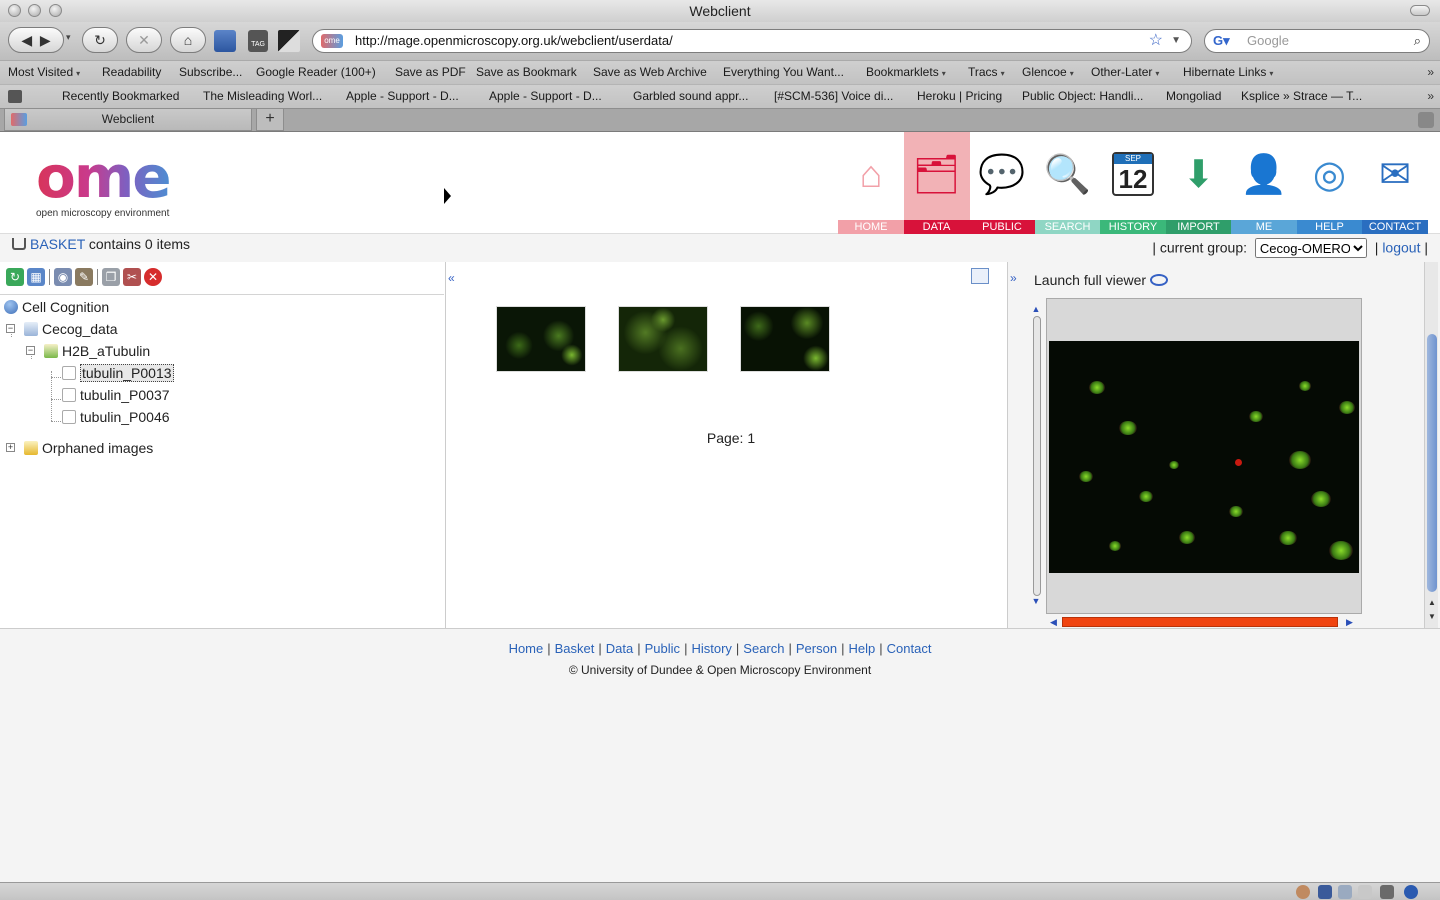 This screenshot has height=900, width=1440. Describe the element at coordinates (40, 72) in the screenshot. I see `bookmark-label: Most Visited` at that location.